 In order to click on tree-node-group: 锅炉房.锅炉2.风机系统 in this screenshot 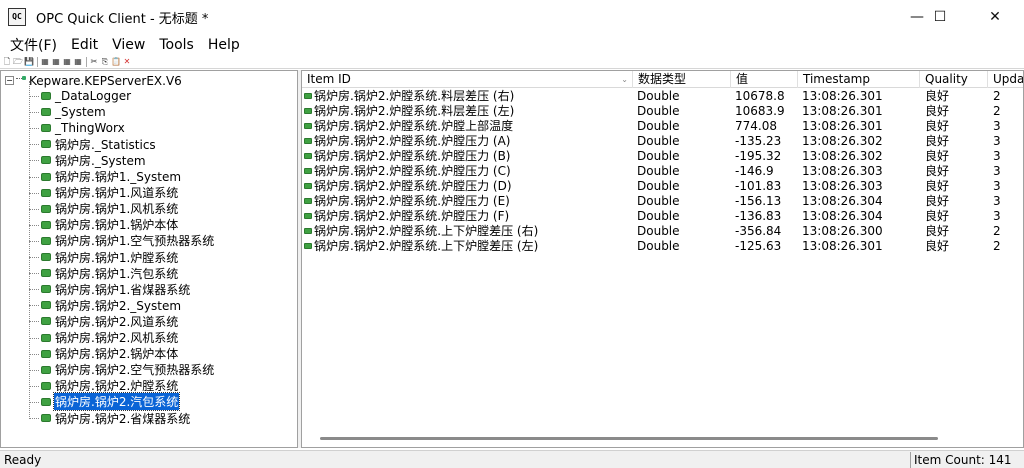, I will do `click(110, 338)`.